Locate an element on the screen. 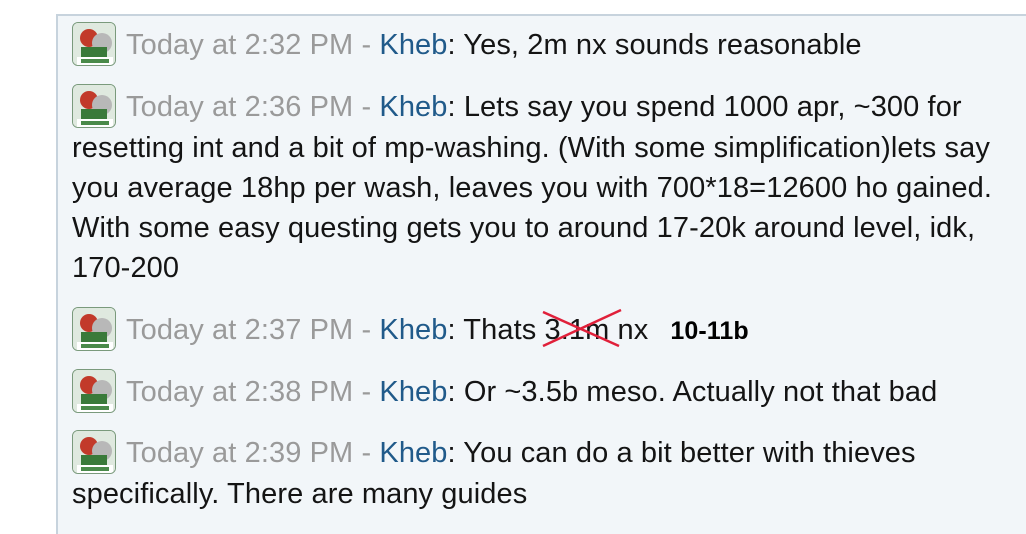 This screenshot has width=1026, height=534. message-text-suffix: nx is located at coordinates (629, 330).